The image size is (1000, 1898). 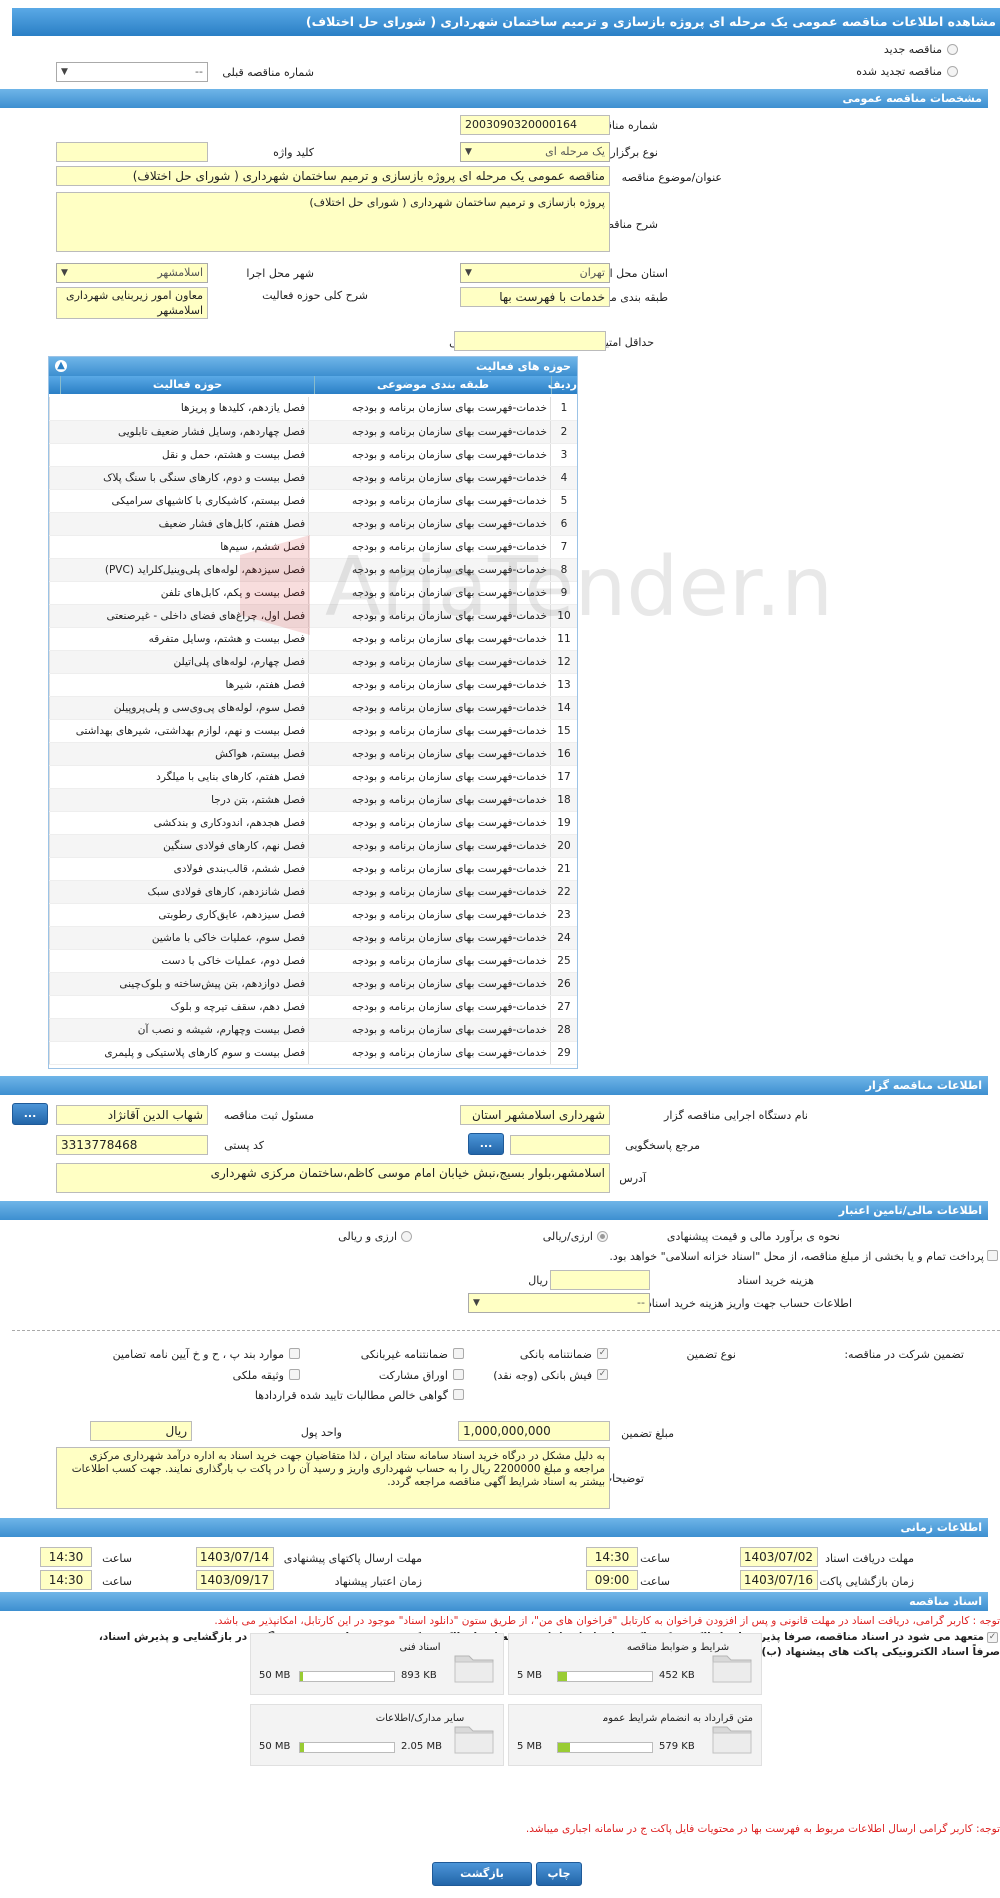 What do you see at coordinates (294, 1353) in the screenshot?
I see `articles-checkbox` at bounding box center [294, 1353].